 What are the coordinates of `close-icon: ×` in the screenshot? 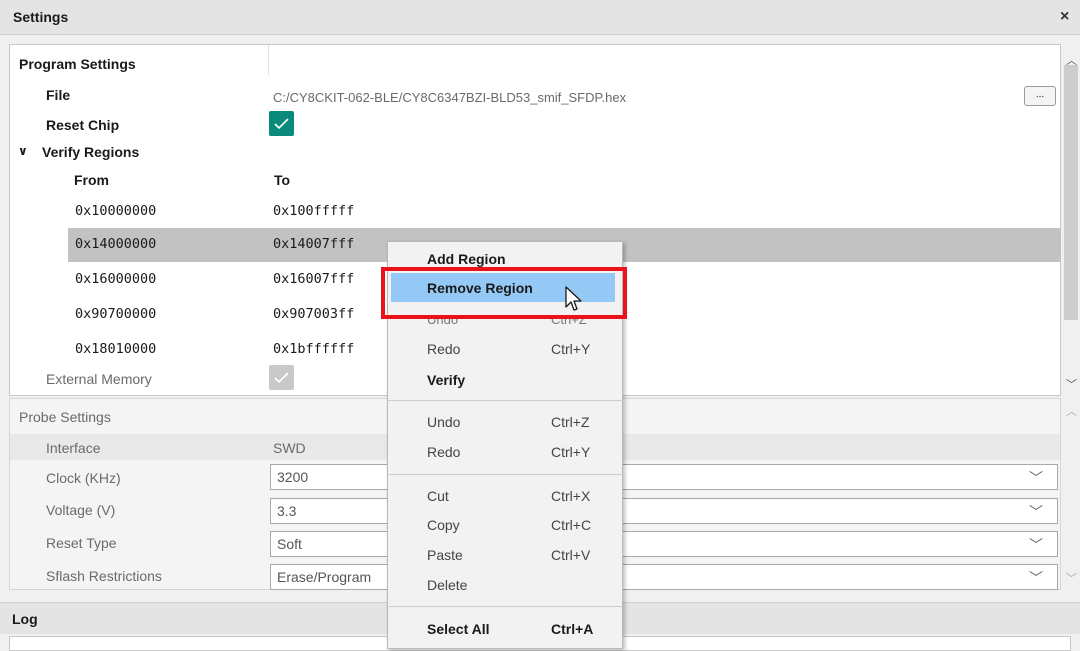 It's located at (1064, 17).